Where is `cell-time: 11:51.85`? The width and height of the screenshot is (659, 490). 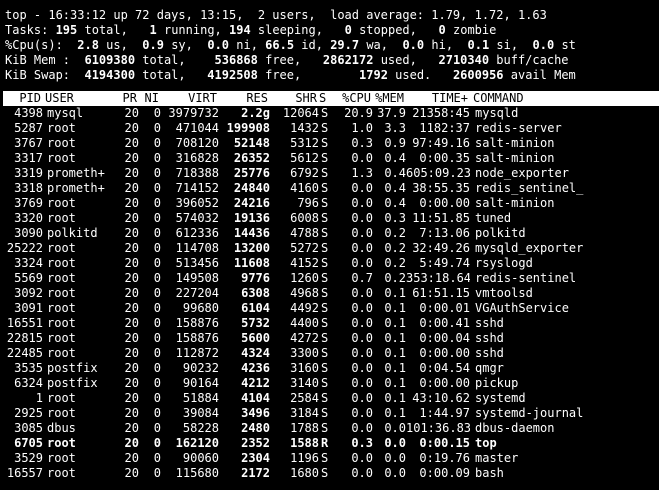 cell-time: 11:51.85 is located at coordinates (441, 218).